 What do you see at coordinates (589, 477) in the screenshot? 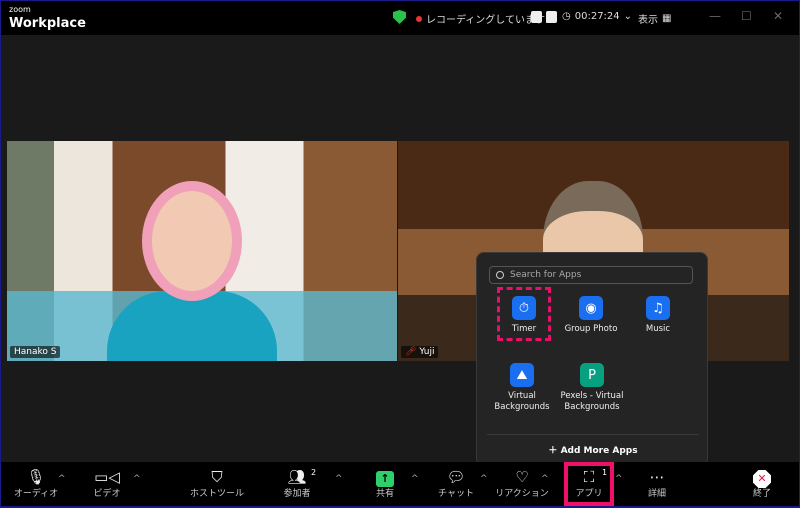
I see `apps-icon: ⛶` at bounding box center [589, 477].